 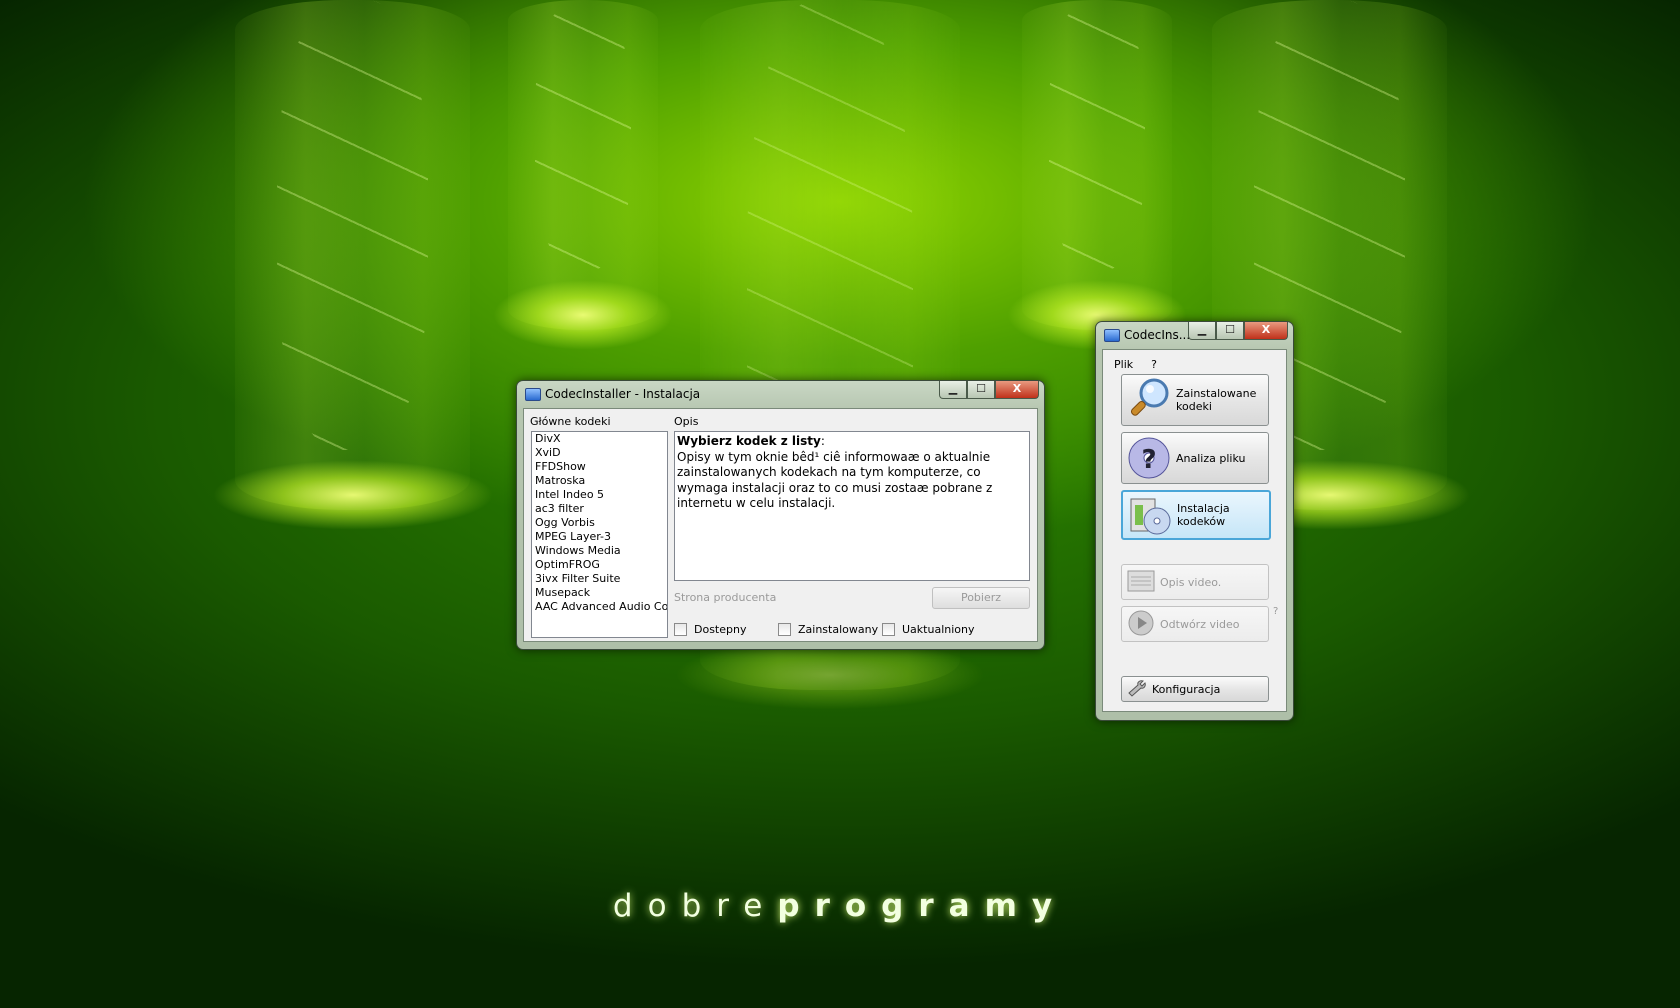 What do you see at coordinates (710, 629) in the screenshot?
I see `checkbox-available: Dostepny` at bounding box center [710, 629].